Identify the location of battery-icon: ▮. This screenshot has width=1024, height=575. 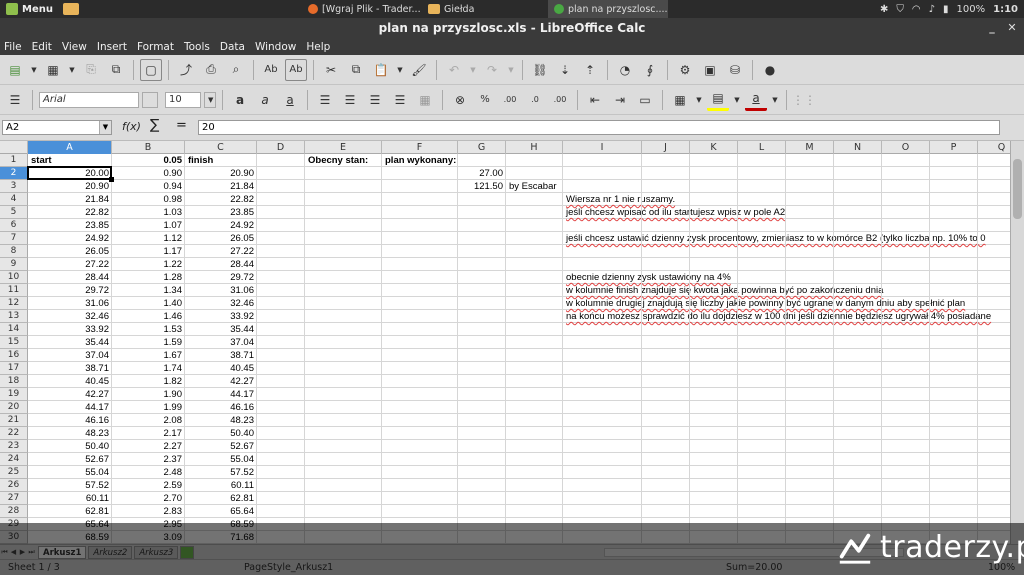
(946, 9).